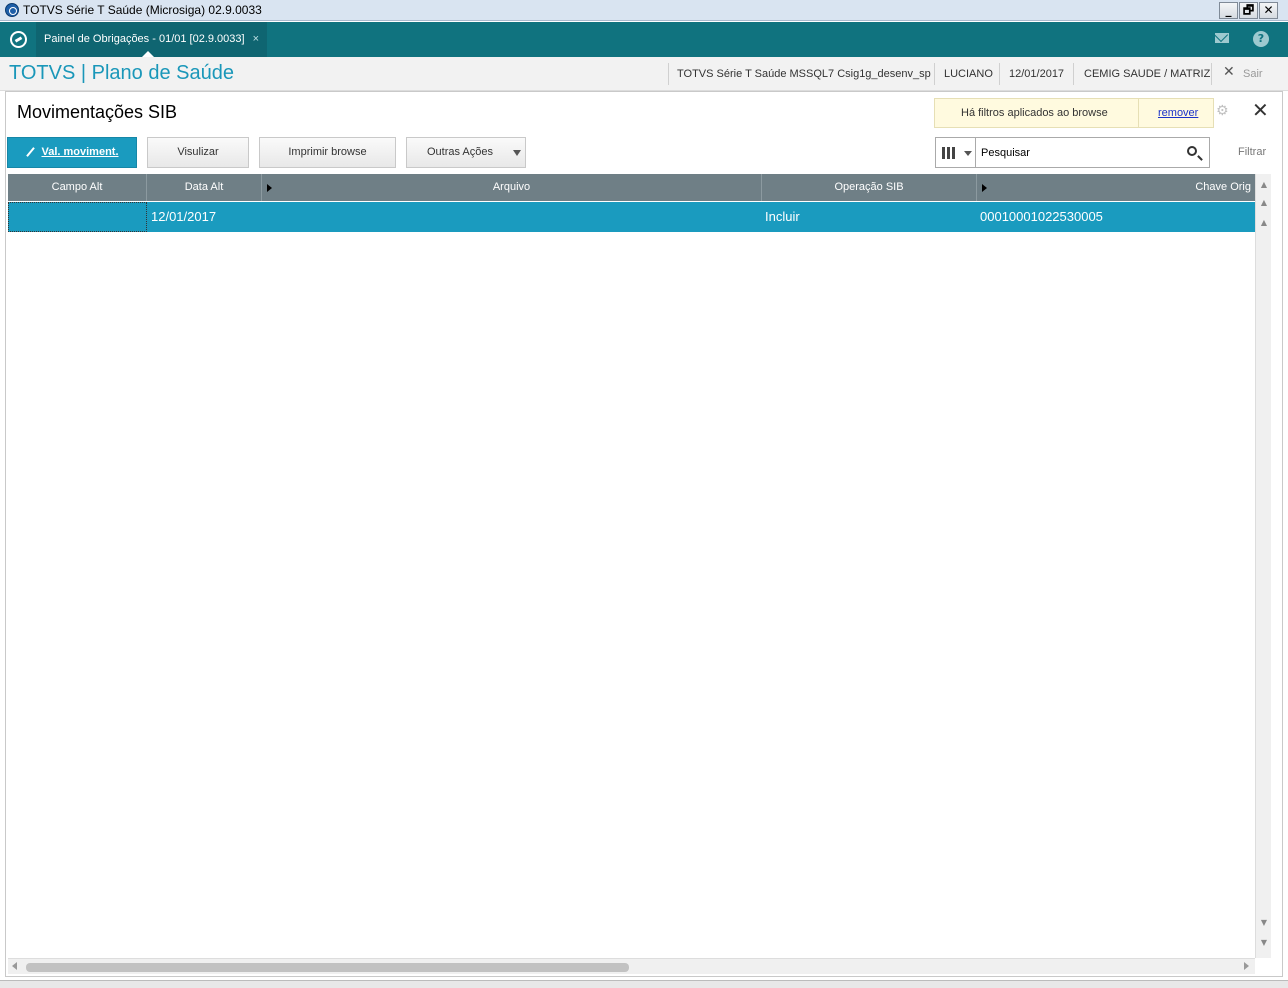  I want to click on column-header-arquivo: Arquivo, so click(512, 187).